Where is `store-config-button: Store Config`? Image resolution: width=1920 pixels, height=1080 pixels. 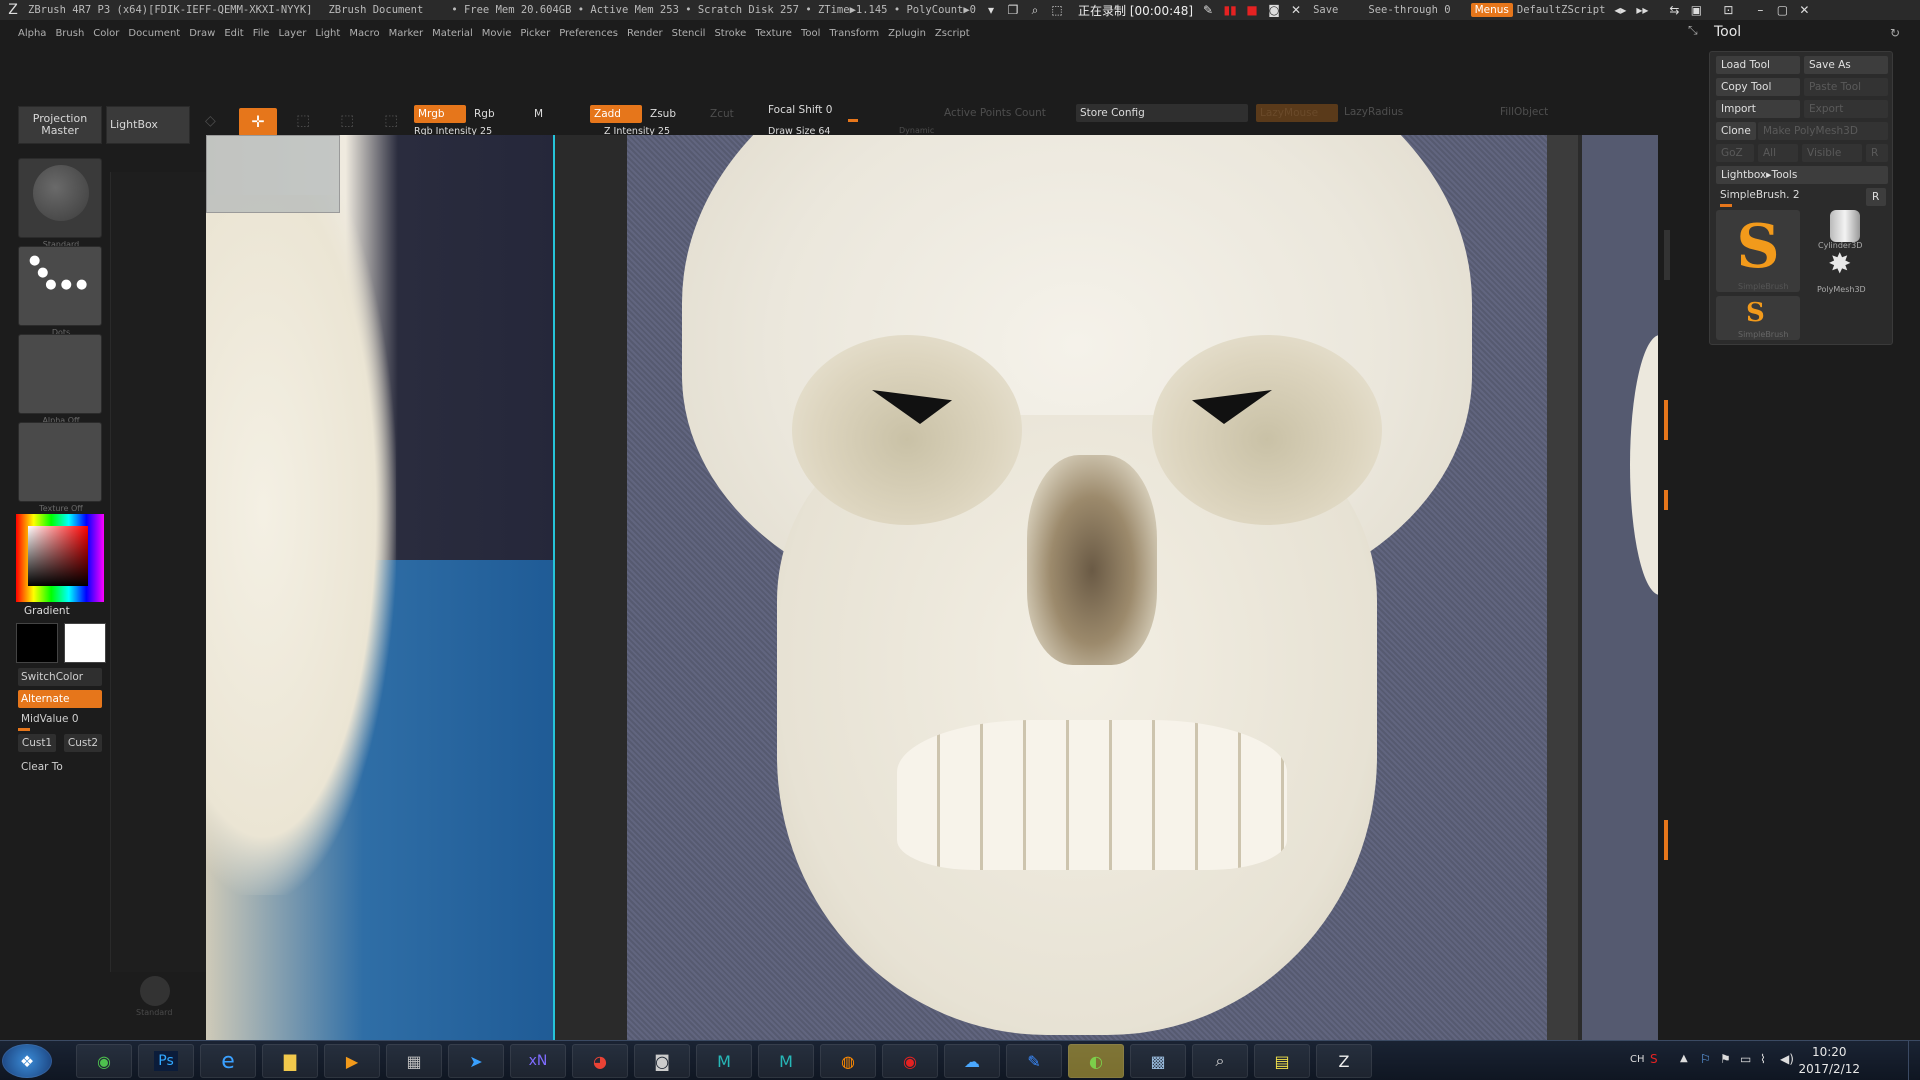
store-config-button: Store Config is located at coordinates (1162, 113).